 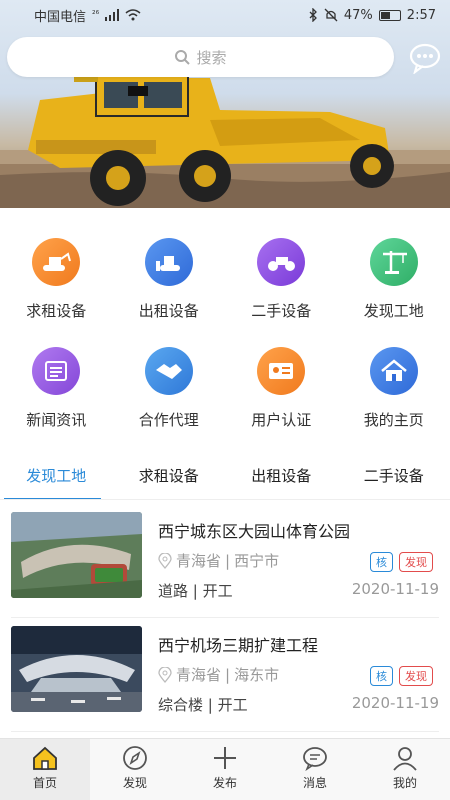 I want to click on user-icon, so click(x=405, y=759).